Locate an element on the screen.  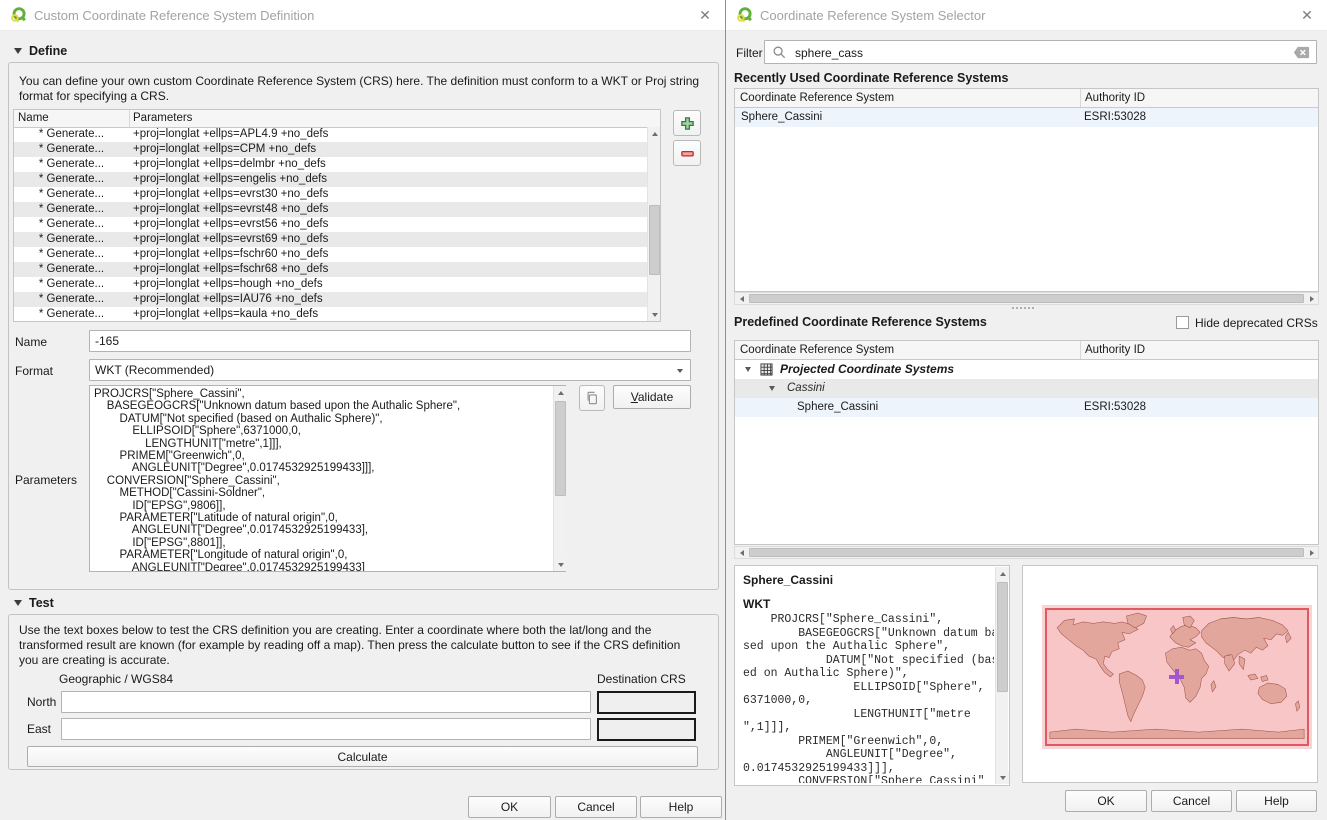
remove-crs-button is located at coordinates (687, 153).